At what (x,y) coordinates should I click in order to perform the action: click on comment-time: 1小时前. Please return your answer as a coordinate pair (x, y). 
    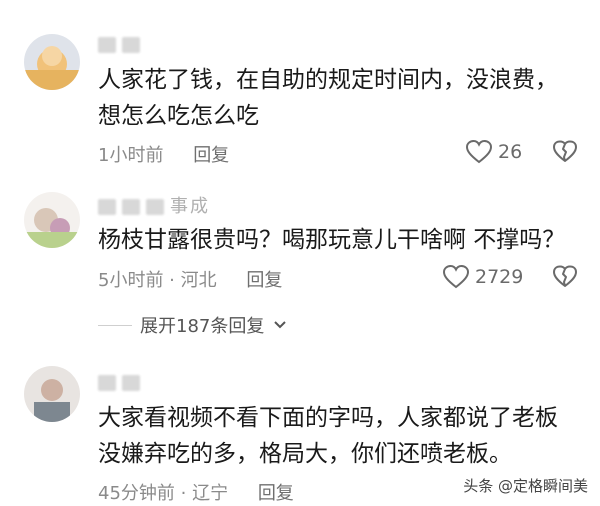
    Looking at the image, I should click on (131, 155).